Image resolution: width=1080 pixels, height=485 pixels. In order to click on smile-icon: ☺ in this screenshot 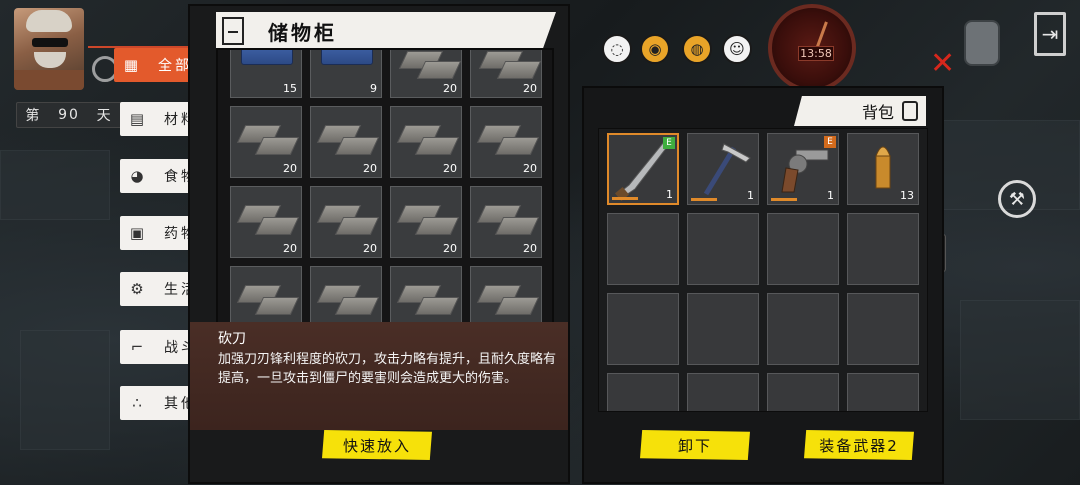, I will do `click(737, 49)`.